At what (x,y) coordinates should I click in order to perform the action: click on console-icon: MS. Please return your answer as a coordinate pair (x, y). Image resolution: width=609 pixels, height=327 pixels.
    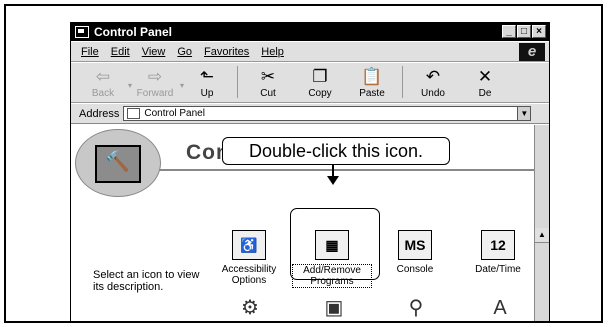
    Looking at the image, I should click on (415, 245).